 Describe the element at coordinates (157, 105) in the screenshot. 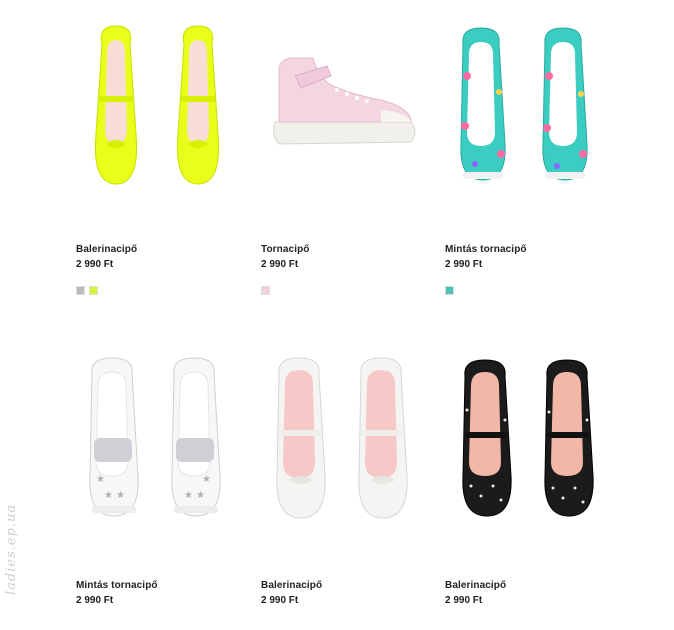

I see `neon-ballet-flats-icon` at that location.